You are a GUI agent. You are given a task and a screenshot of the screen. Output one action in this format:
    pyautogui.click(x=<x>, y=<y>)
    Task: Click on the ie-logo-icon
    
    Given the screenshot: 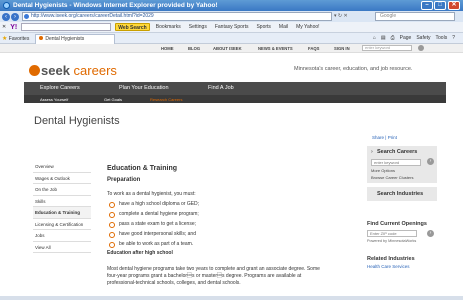 What is the action you would take?
    pyautogui.click(x=6, y=5)
    